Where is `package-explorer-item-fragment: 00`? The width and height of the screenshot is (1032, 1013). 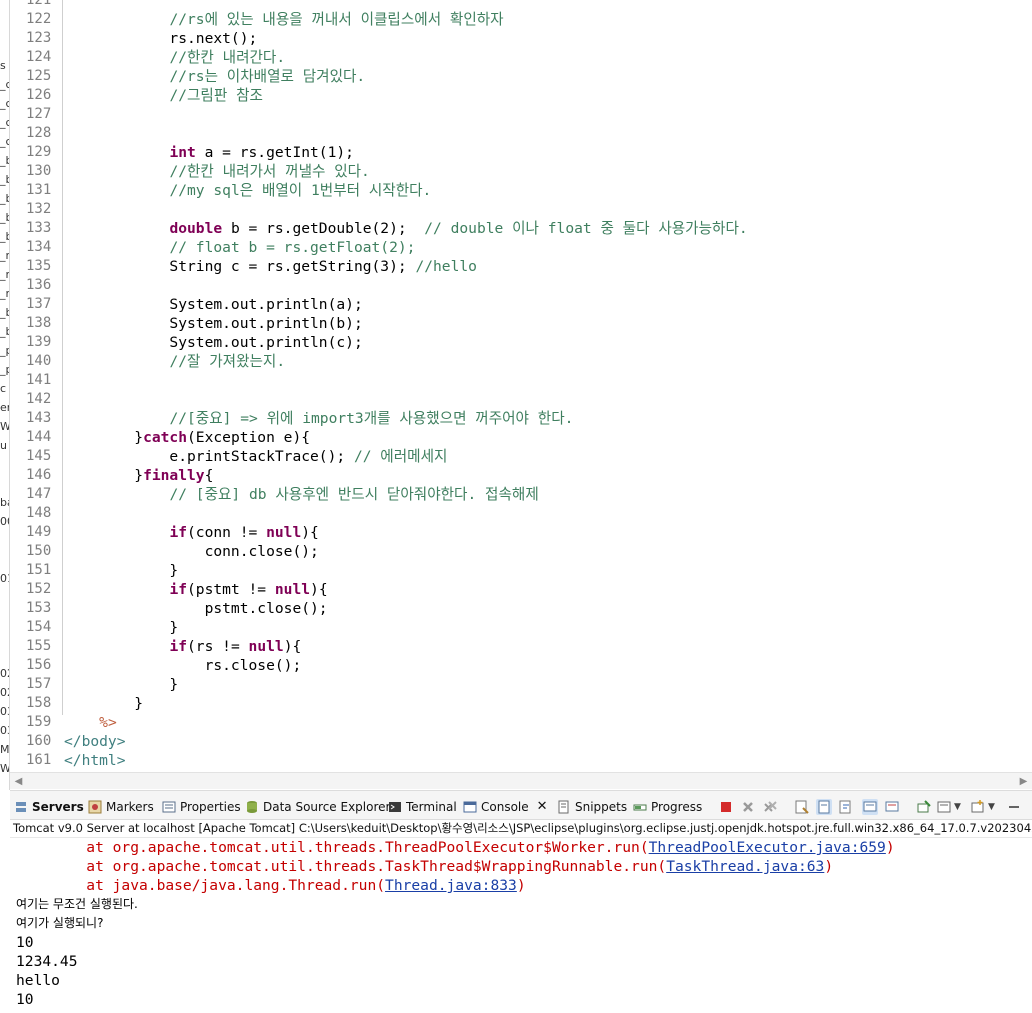 package-explorer-item-fragment: 00 is located at coordinates (4, 522).